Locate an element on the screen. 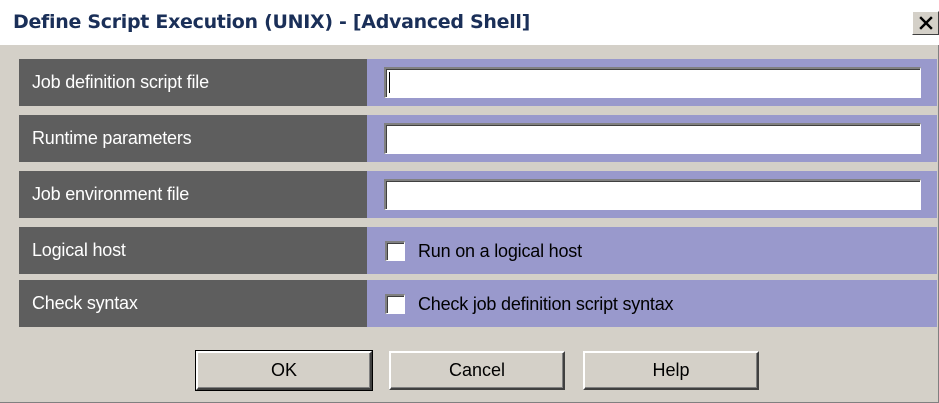 The image size is (939, 403). job-environment-file-input is located at coordinates (652, 194).